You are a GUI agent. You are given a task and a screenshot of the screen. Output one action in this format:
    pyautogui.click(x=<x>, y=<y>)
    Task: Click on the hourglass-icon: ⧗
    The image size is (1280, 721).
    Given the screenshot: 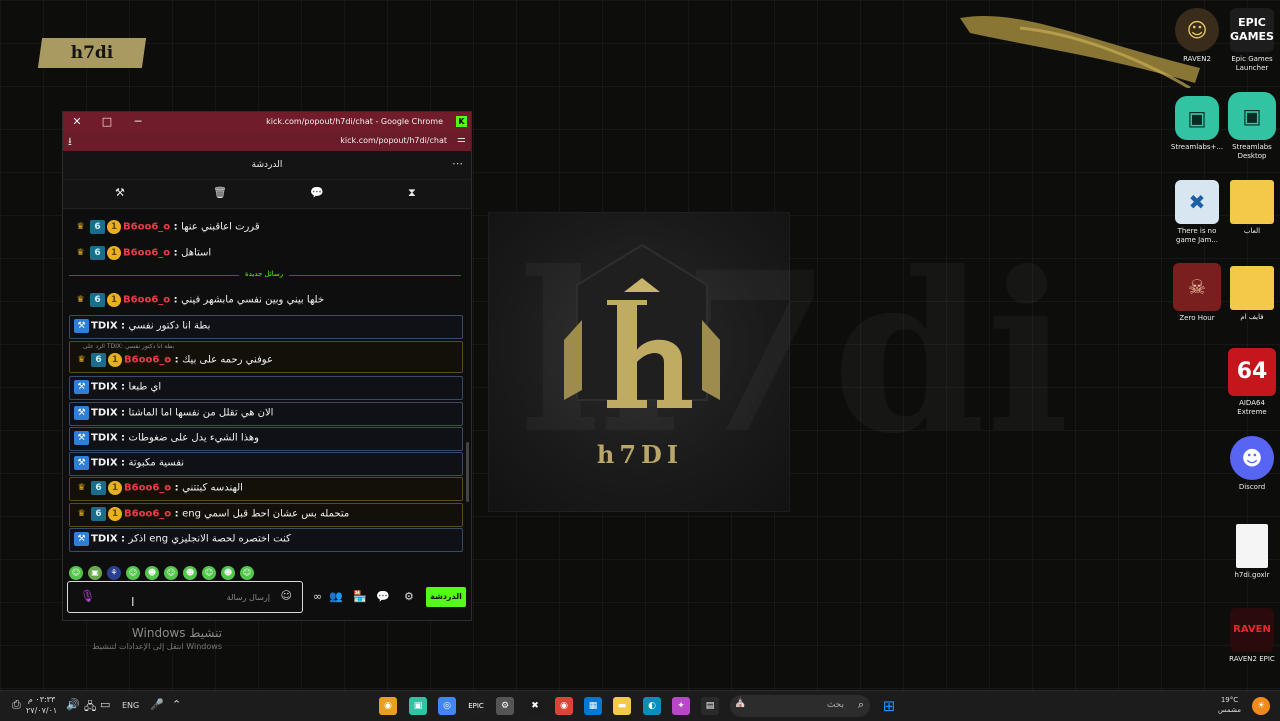 What is the action you would take?
    pyautogui.click(x=412, y=193)
    